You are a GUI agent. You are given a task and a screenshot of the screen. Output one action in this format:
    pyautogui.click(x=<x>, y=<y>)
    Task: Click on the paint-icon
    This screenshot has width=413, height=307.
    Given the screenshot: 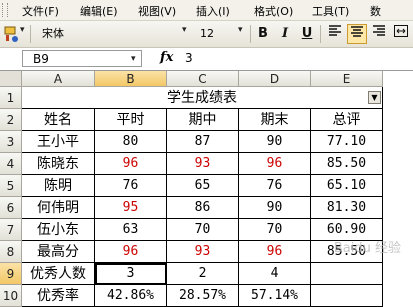 What is the action you would take?
    pyautogui.click(x=11, y=34)
    